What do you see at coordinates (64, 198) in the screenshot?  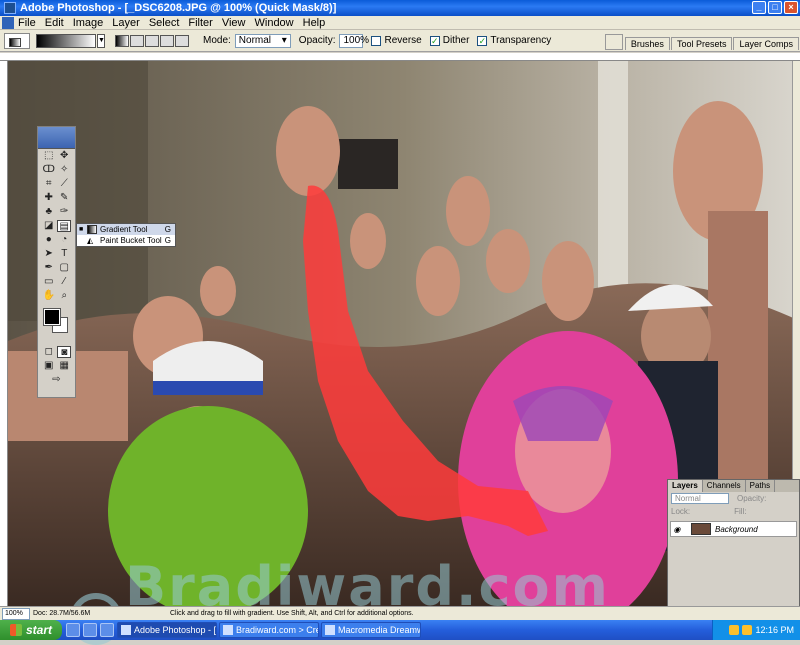 I see `brush-icon: ✎` at bounding box center [64, 198].